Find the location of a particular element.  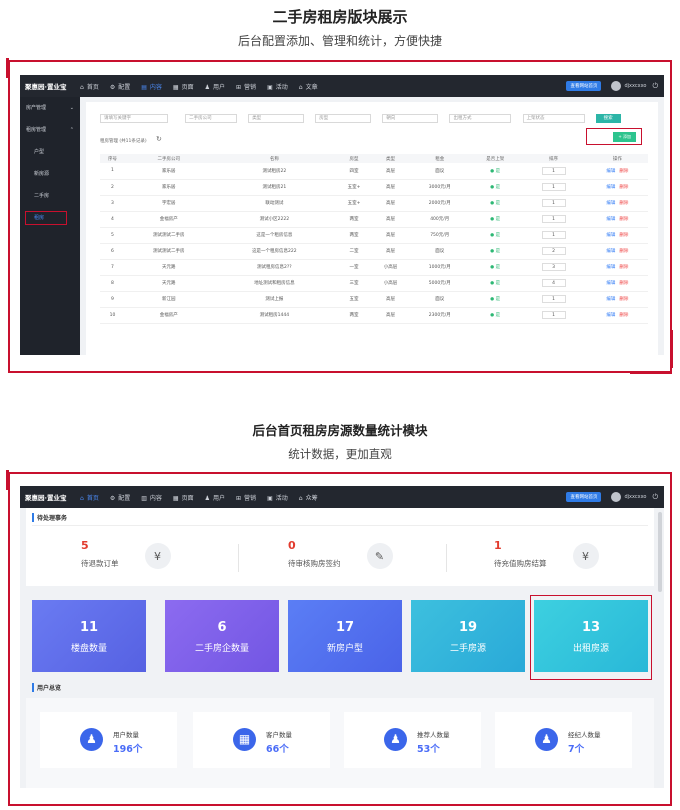

sort-input: 2 is located at coordinates (553, 251).